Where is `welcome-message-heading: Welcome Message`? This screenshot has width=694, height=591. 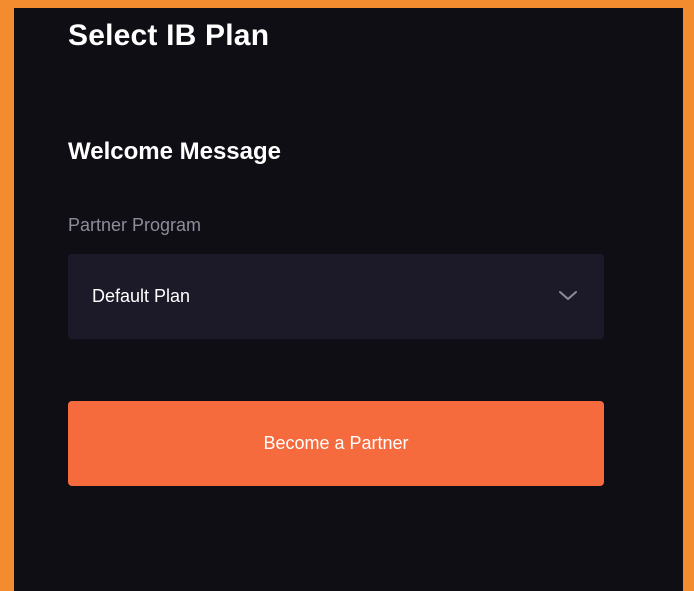 welcome-message-heading: Welcome Message is located at coordinates (174, 151).